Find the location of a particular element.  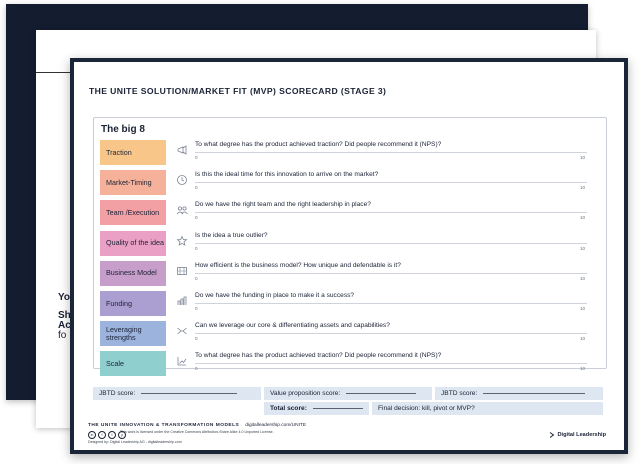

team-icon is located at coordinates (182, 210).